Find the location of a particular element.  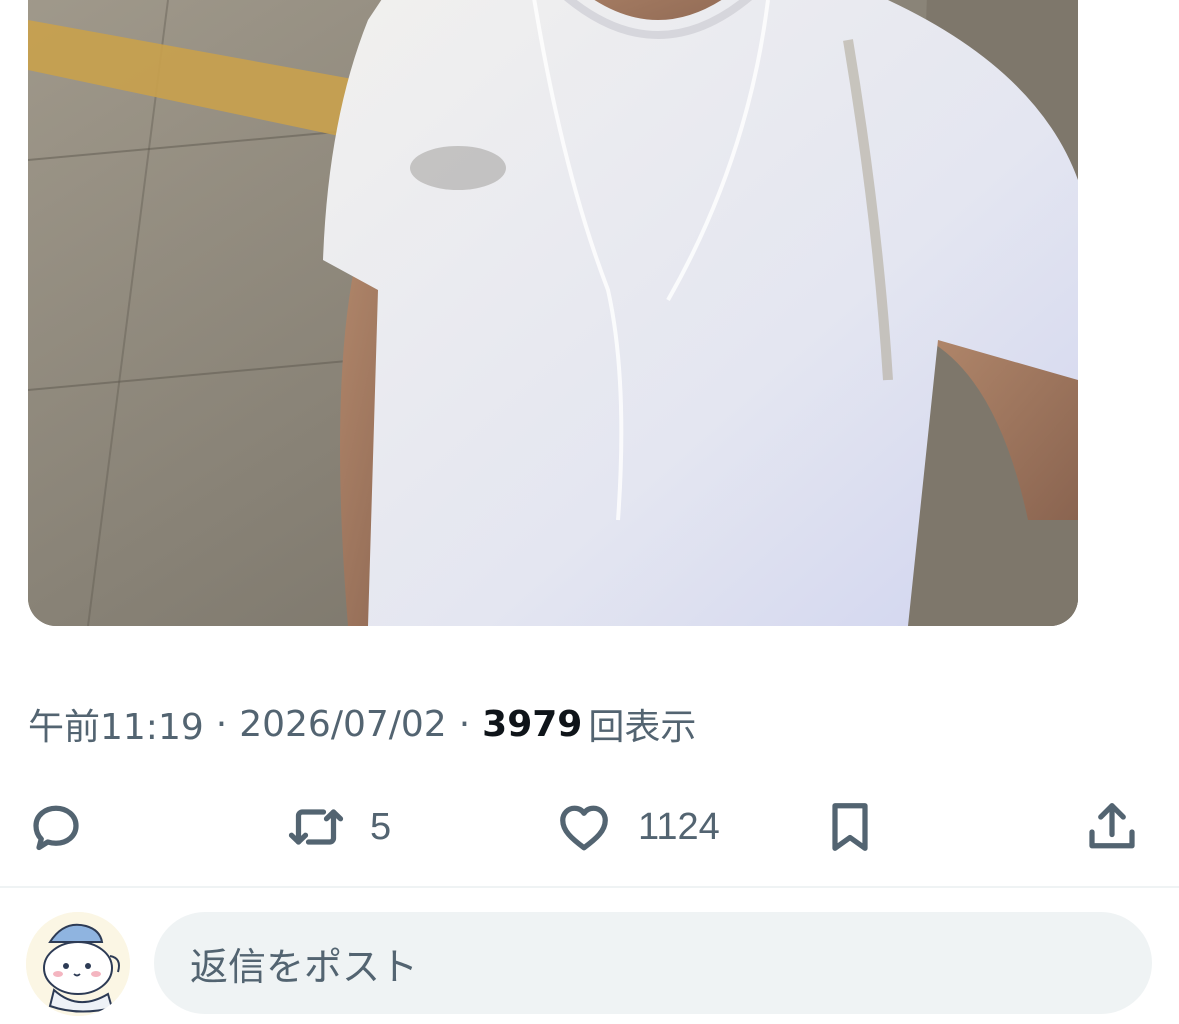

share-button is located at coordinates (1112, 827).